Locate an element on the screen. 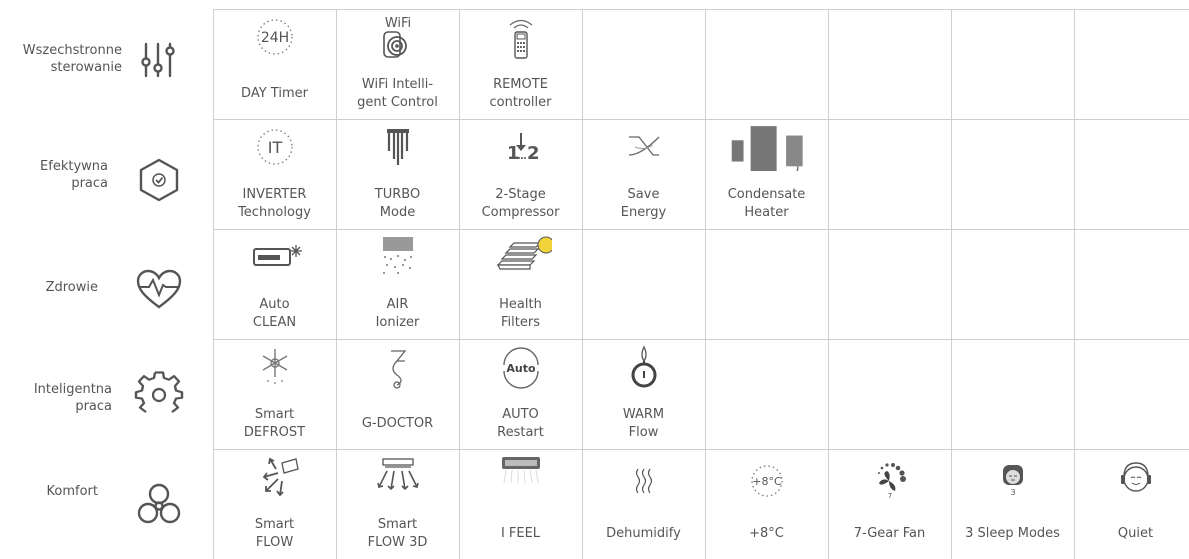 The image size is (1189, 559). category-label-controls: Wszechstronne sterowanie is located at coordinates (72, 59).